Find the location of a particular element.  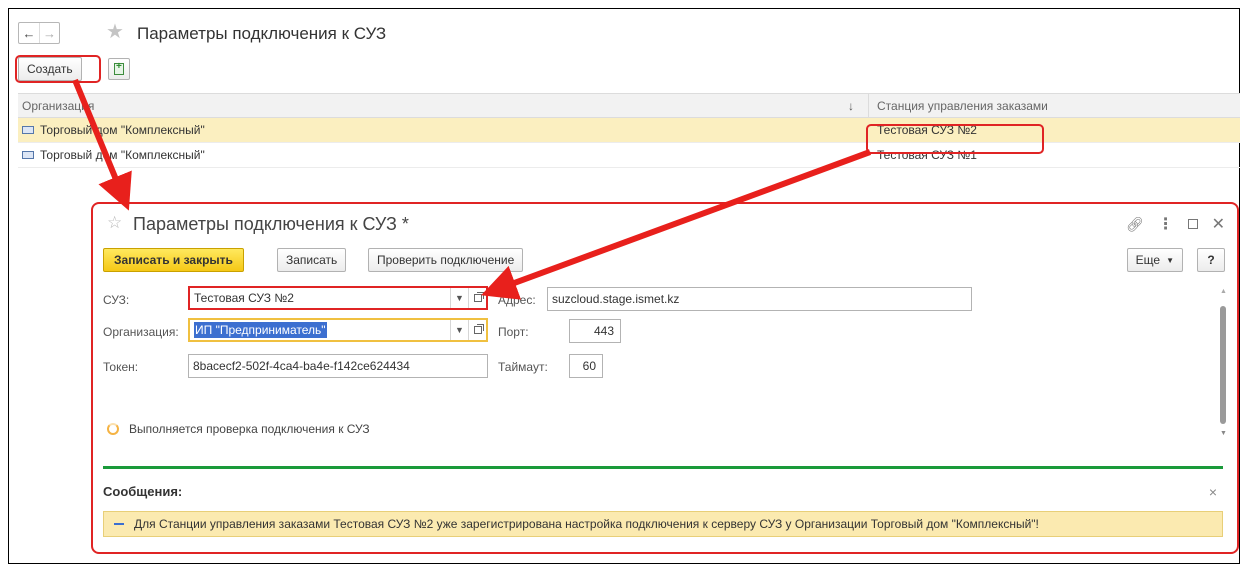

arrow-station-to-suz-field is located at coordinates (676, 224).